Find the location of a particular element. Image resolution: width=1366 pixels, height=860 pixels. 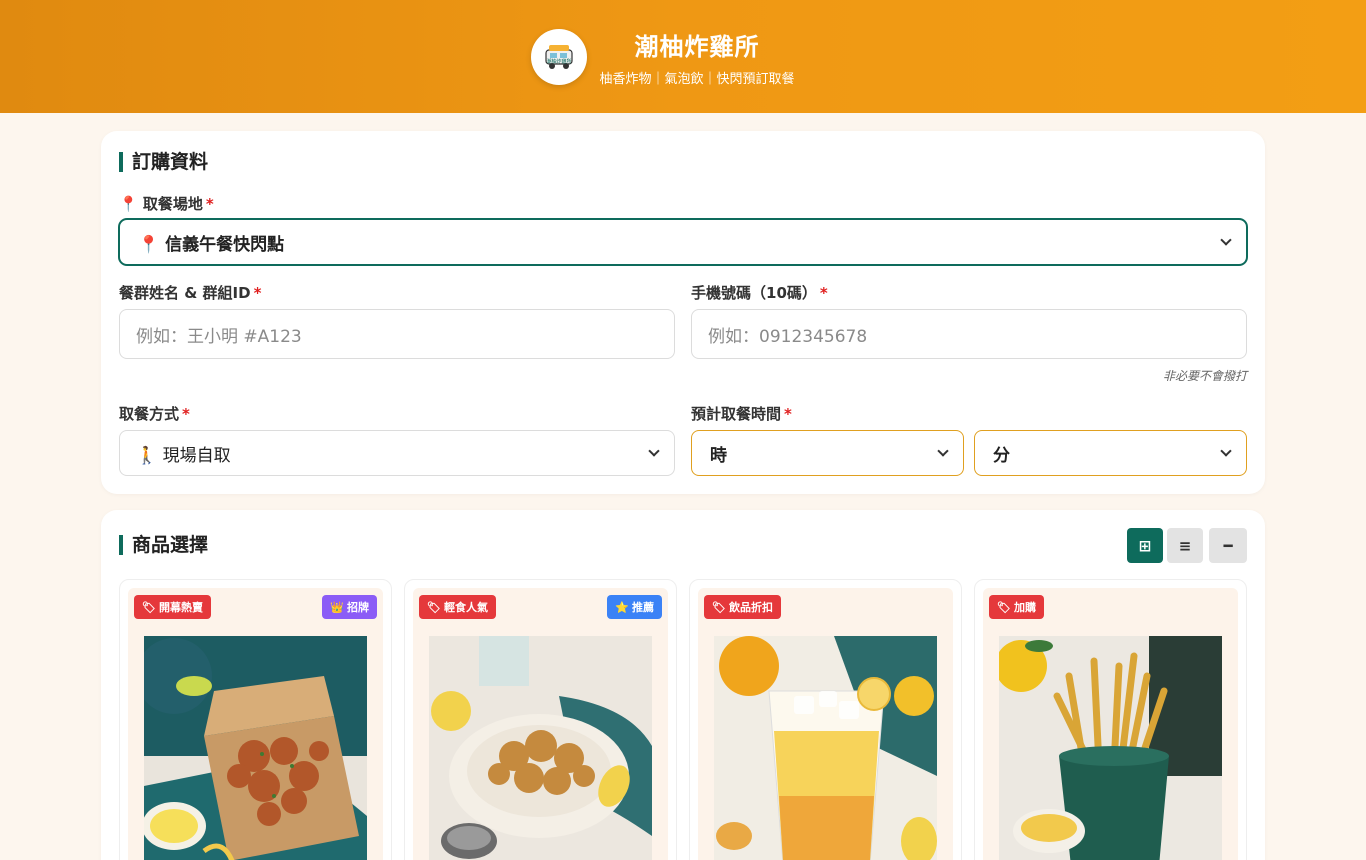

pickup-method-value: 🚶 現場自取 is located at coordinates (183, 455).